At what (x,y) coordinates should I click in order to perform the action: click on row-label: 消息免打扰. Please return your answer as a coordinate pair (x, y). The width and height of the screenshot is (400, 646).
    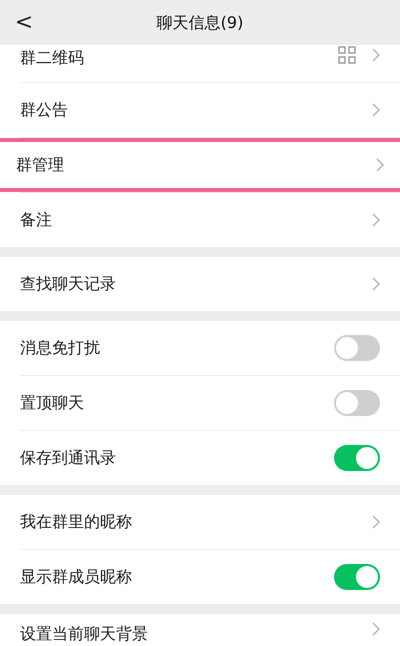
    Looking at the image, I should click on (60, 348).